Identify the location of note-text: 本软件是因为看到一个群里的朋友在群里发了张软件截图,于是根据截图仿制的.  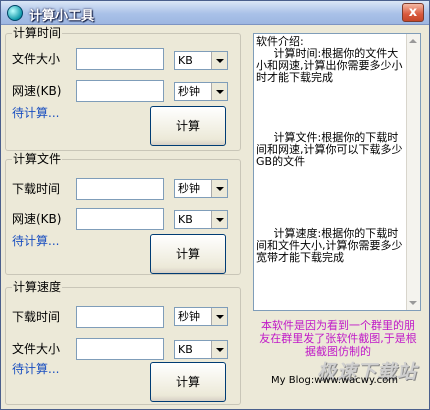
(338, 338).